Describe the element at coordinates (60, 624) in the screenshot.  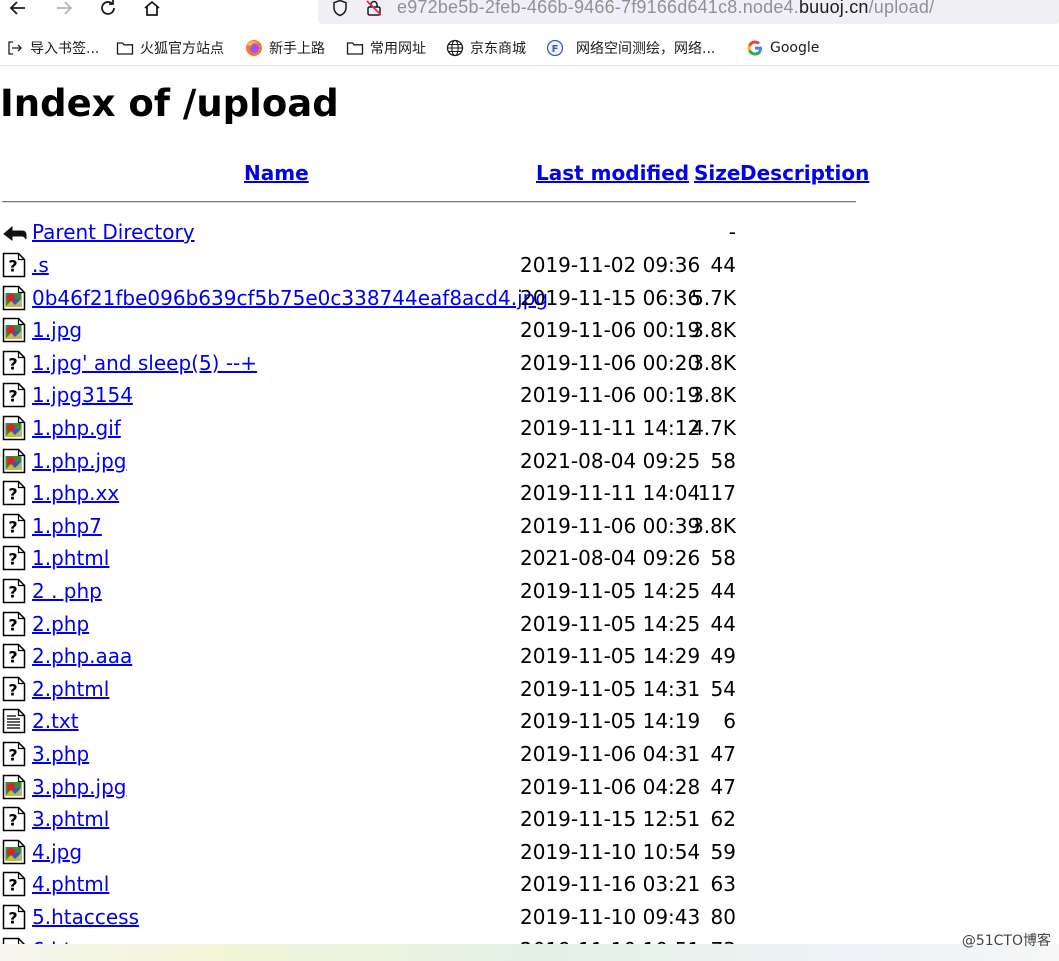
I see `file-link: 2.php` at that location.